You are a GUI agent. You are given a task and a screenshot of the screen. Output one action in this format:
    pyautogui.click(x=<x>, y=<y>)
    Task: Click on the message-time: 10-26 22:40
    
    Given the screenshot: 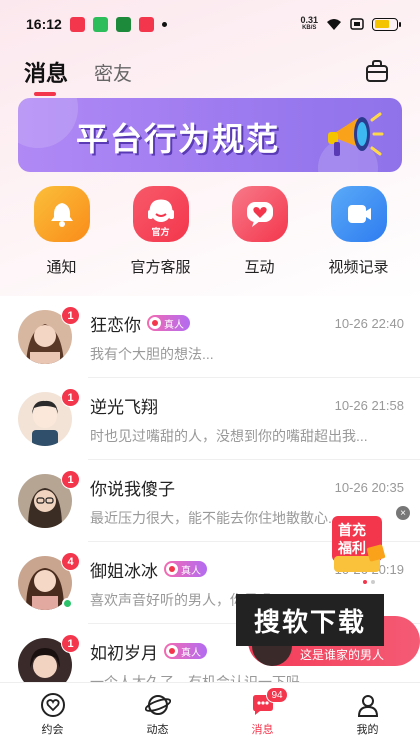 What is the action you would take?
    pyautogui.click(x=369, y=323)
    